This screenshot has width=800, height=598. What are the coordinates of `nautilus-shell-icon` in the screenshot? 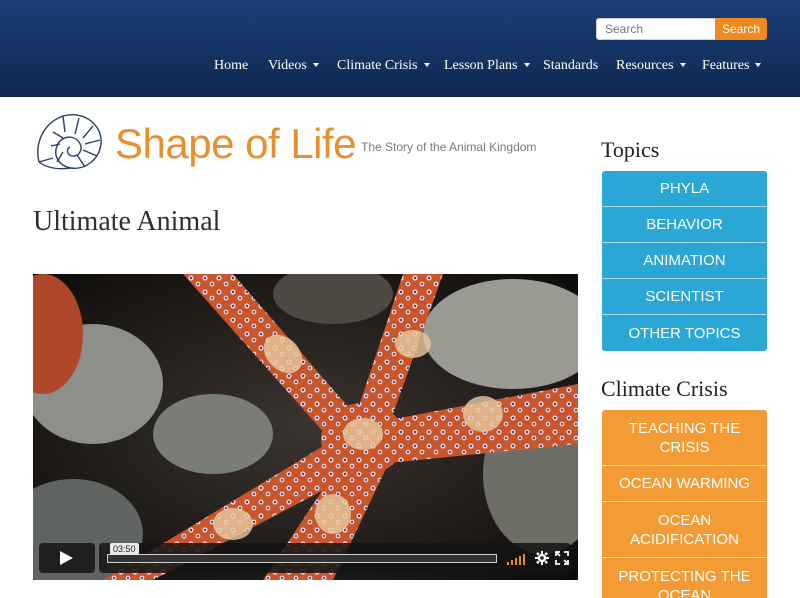 It's located at (69, 142).